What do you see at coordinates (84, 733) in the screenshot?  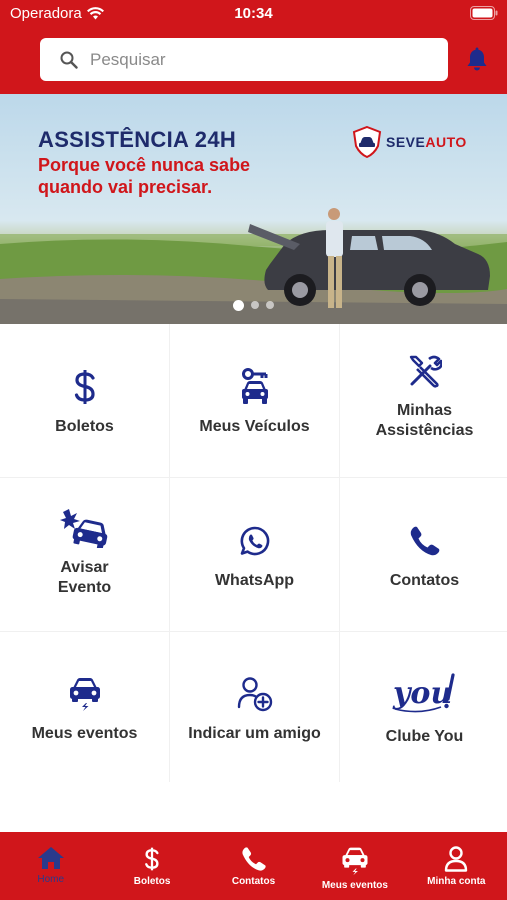 I see `menu-item-label: Meus eventos` at bounding box center [84, 733].